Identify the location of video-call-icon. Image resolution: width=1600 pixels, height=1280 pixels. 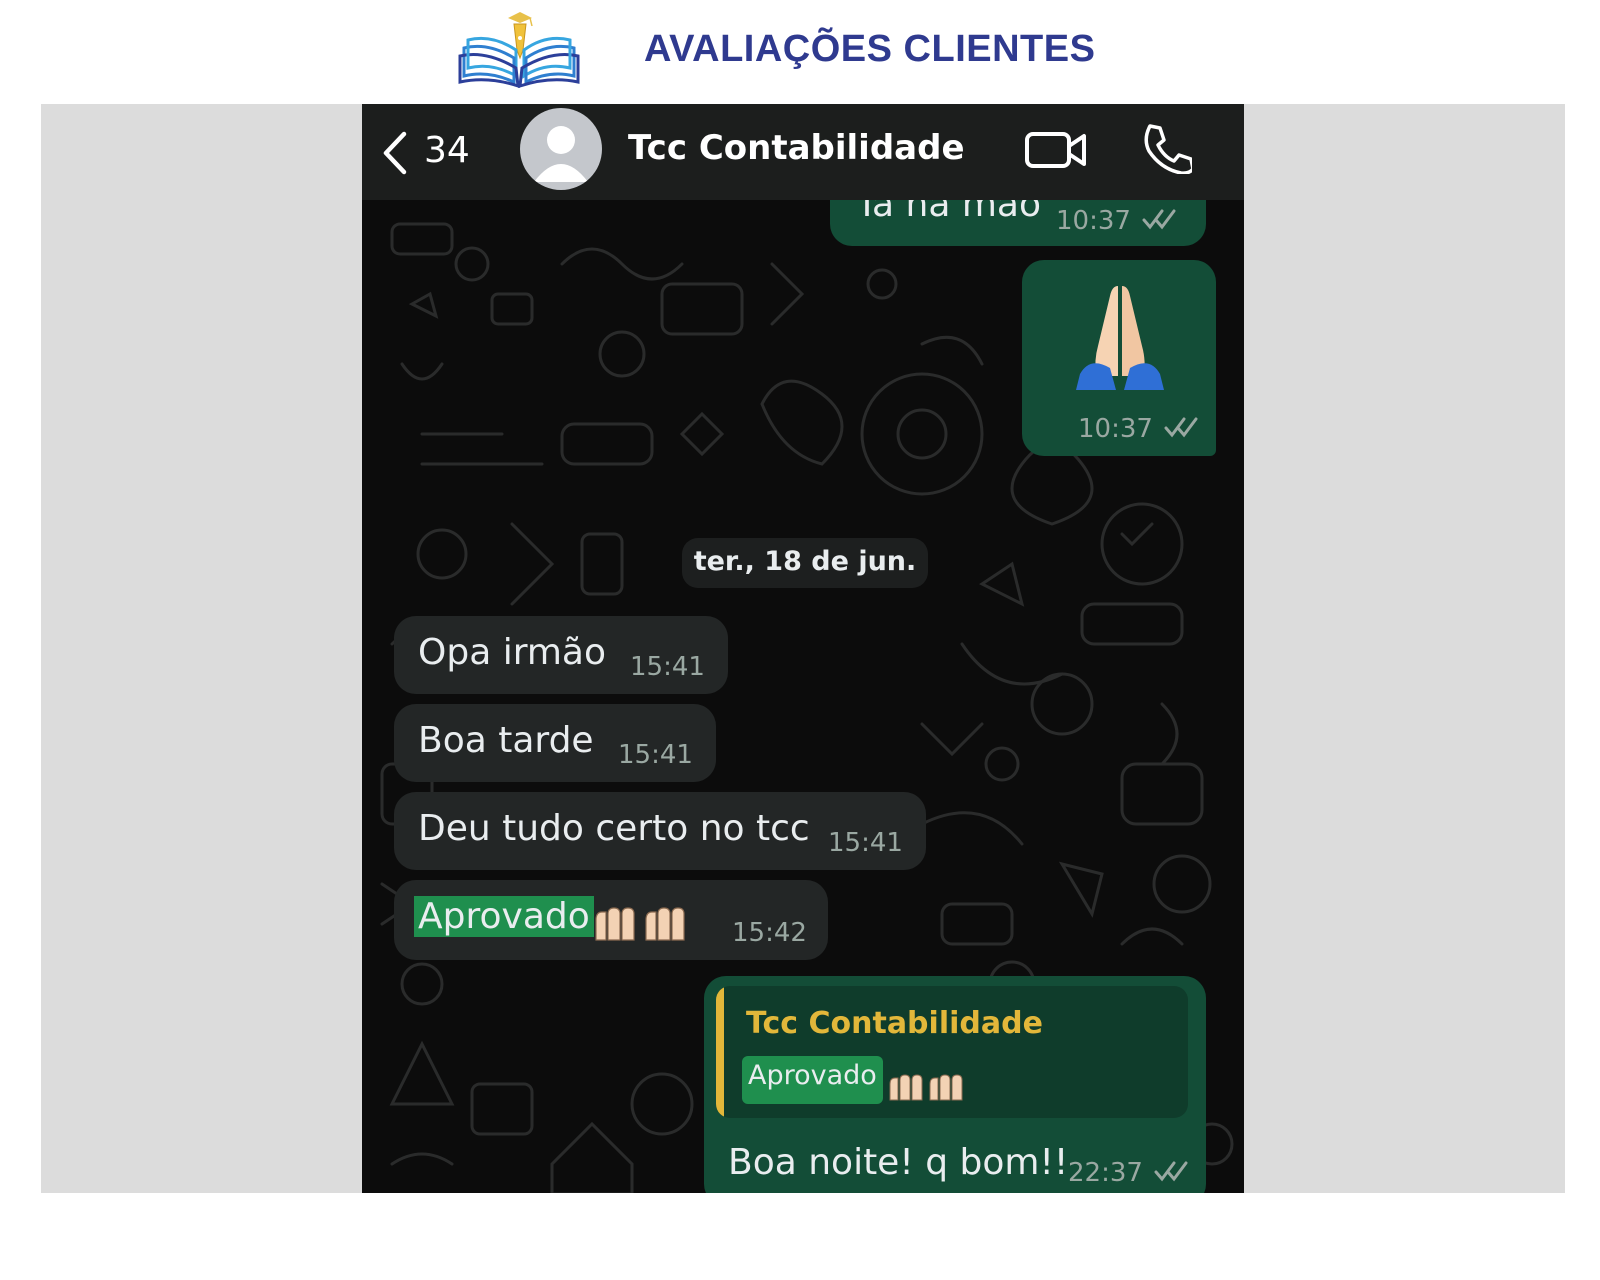
(1056, 150).